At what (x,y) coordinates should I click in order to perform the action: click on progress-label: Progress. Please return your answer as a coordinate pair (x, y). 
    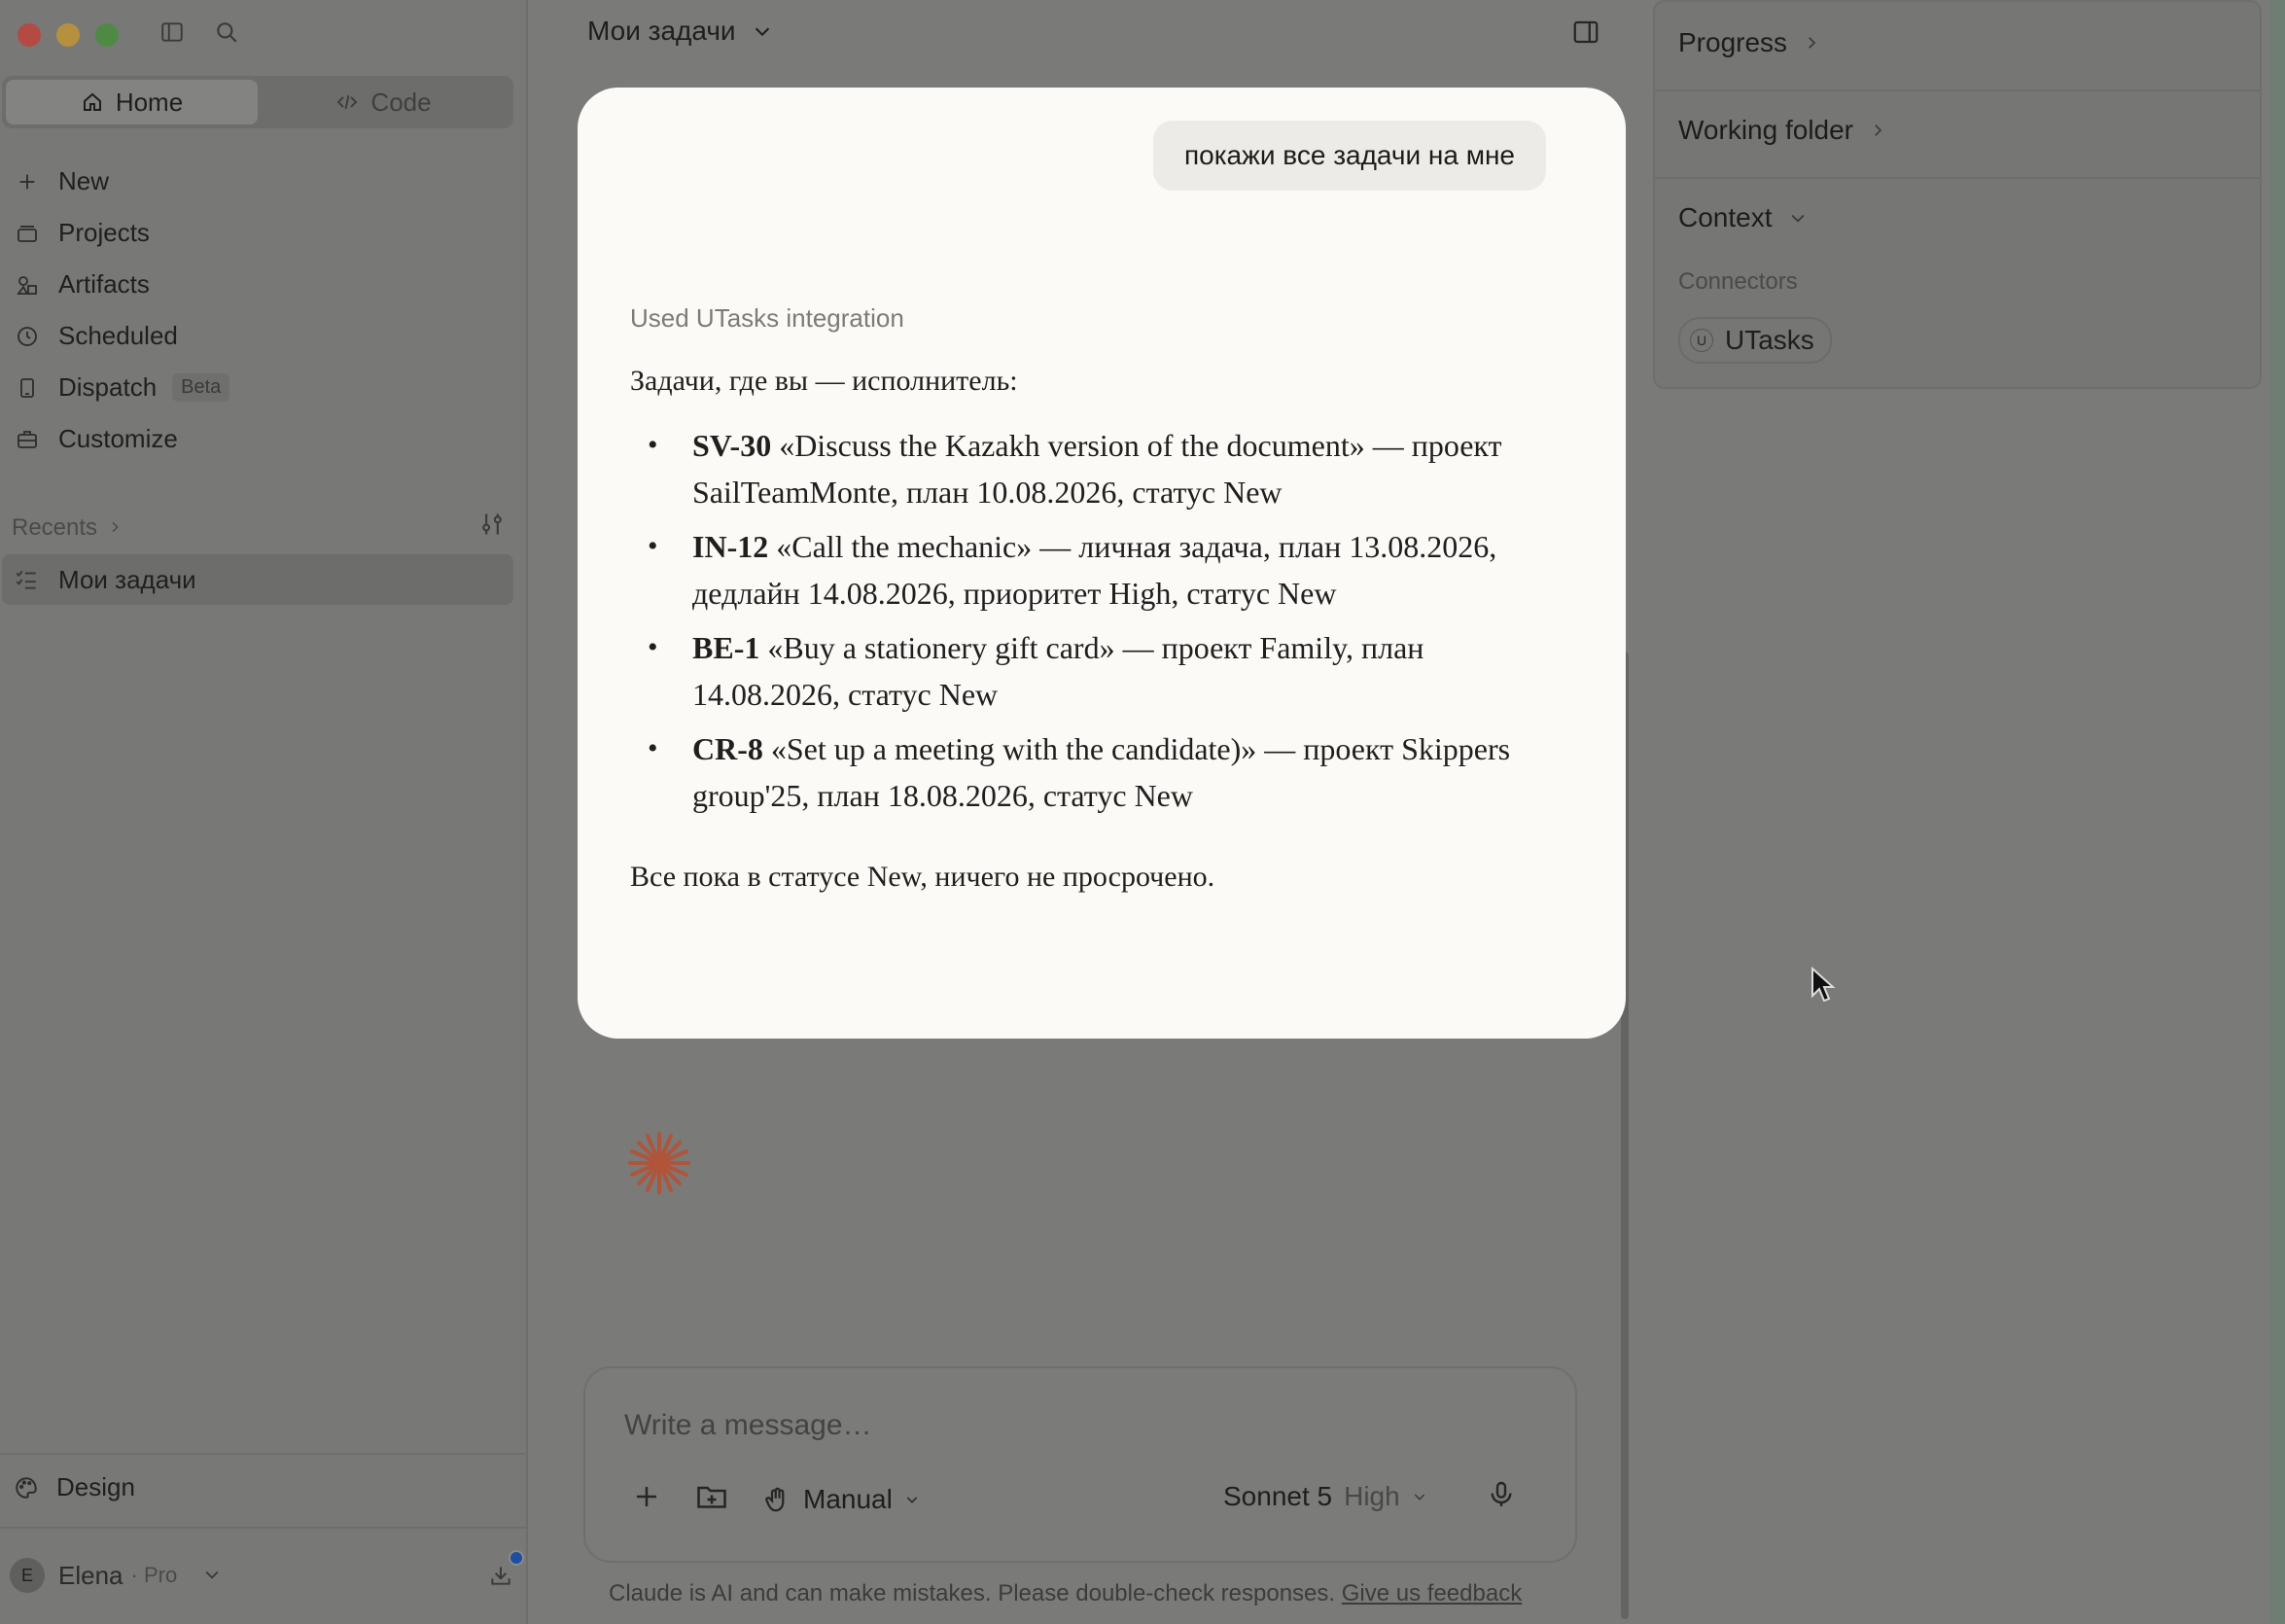
    Looking at the image, I should click on (1733, 42).